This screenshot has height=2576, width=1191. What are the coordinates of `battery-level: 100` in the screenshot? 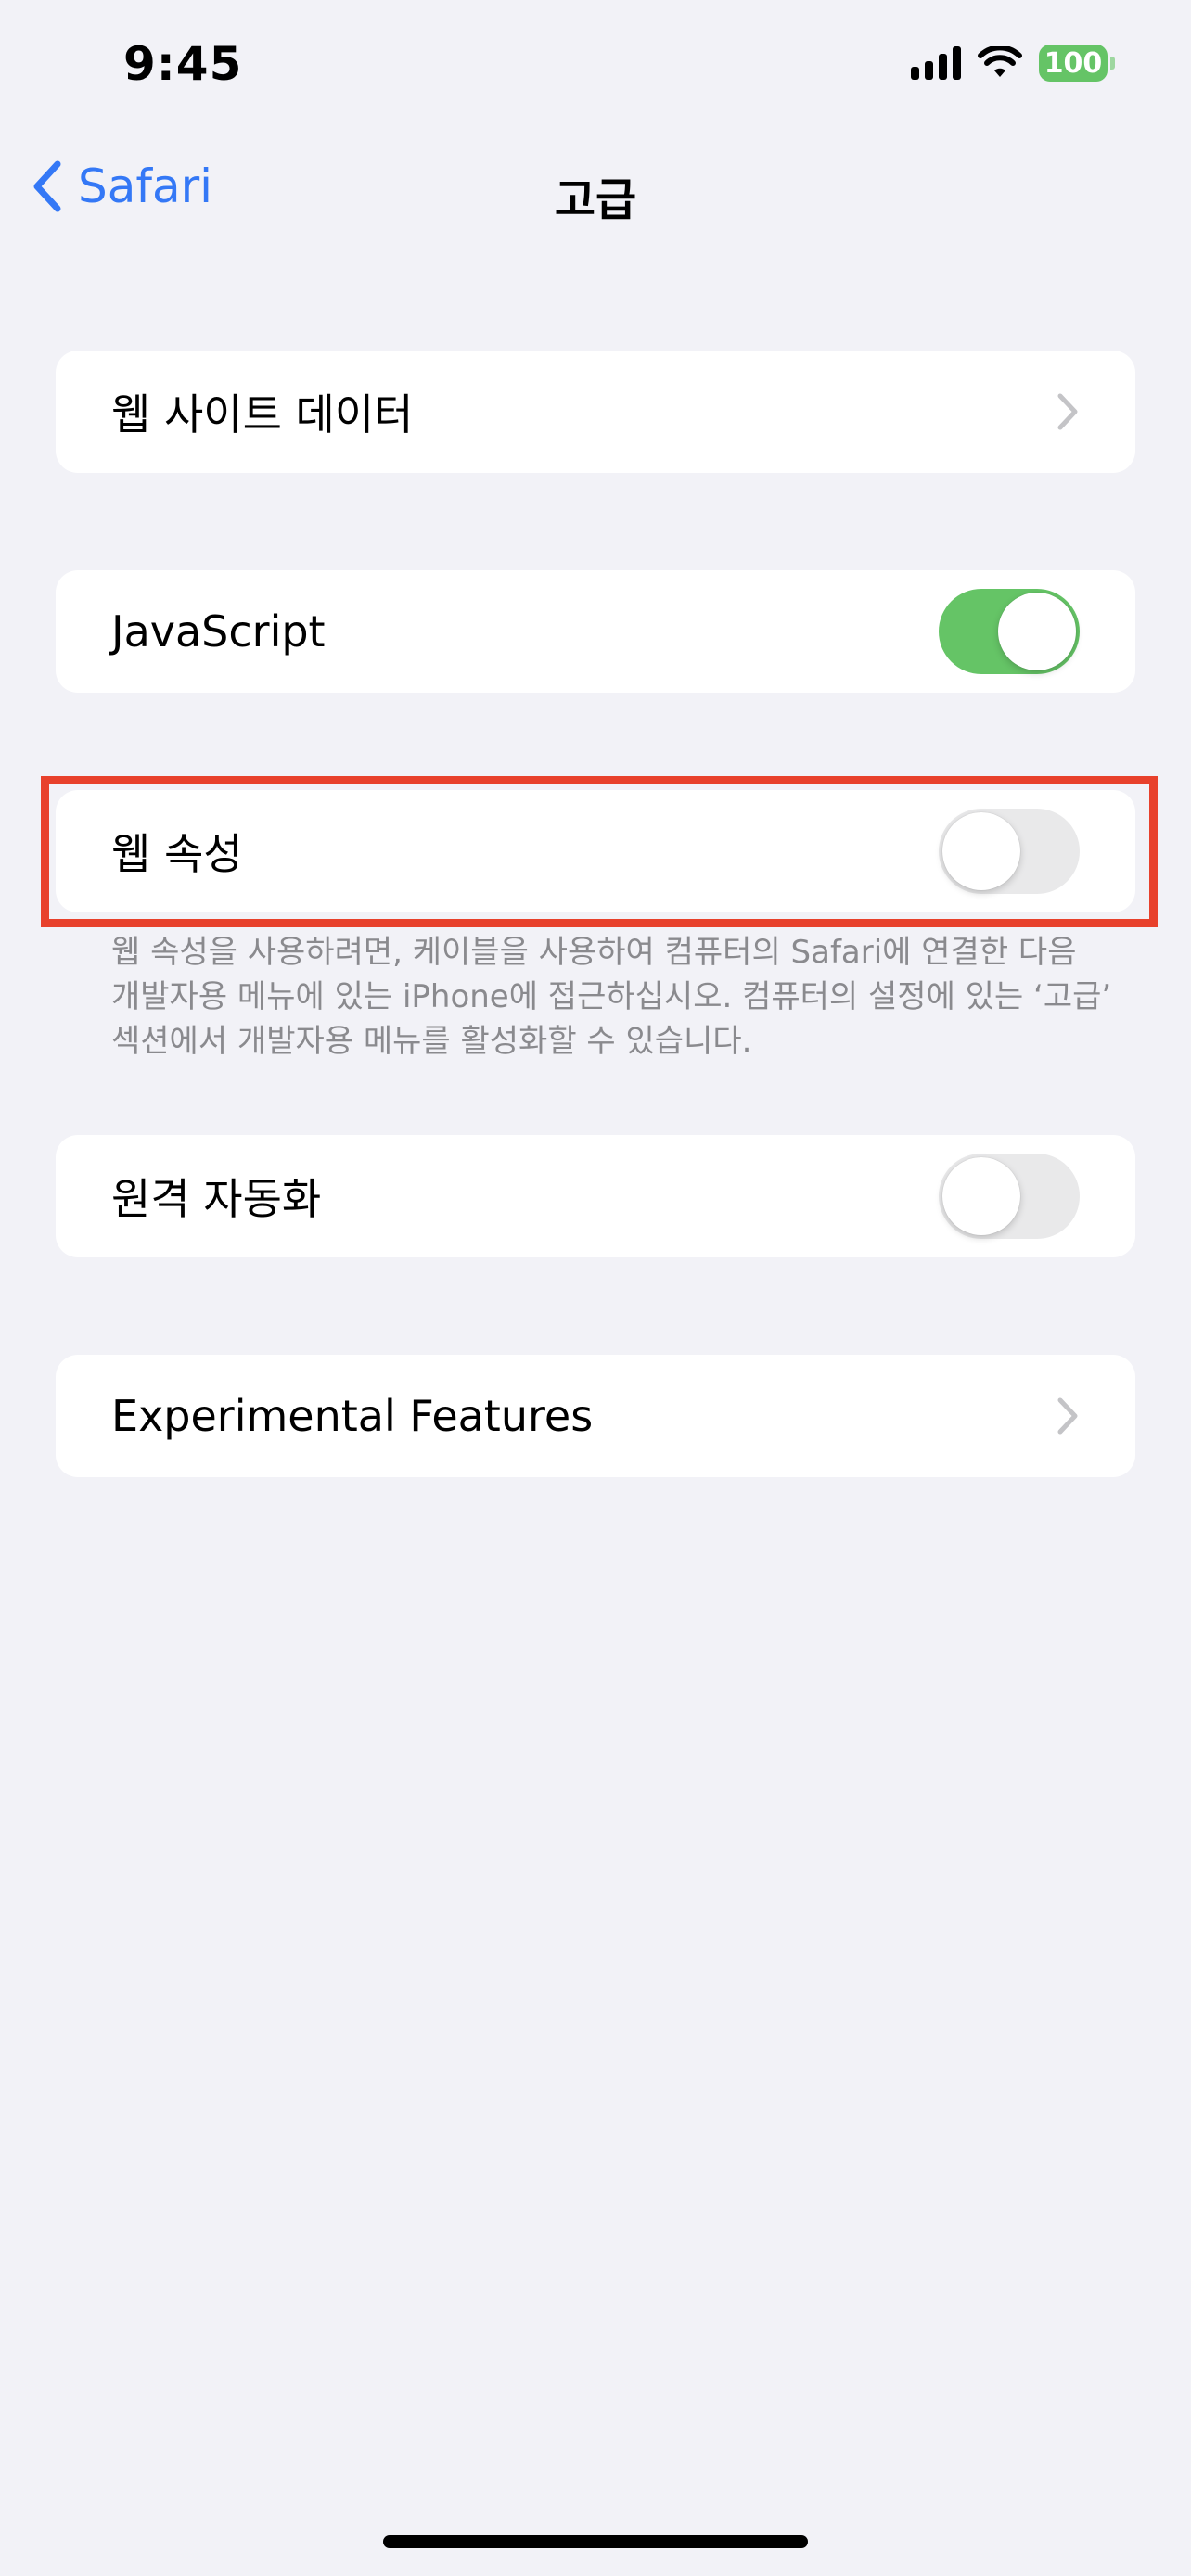 It's located at (1073, 64).